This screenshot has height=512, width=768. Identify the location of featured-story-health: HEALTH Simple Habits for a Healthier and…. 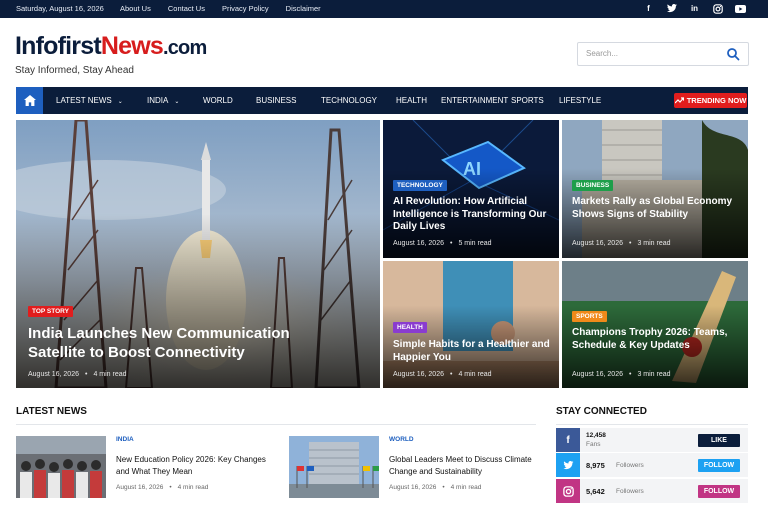
(471, 324).